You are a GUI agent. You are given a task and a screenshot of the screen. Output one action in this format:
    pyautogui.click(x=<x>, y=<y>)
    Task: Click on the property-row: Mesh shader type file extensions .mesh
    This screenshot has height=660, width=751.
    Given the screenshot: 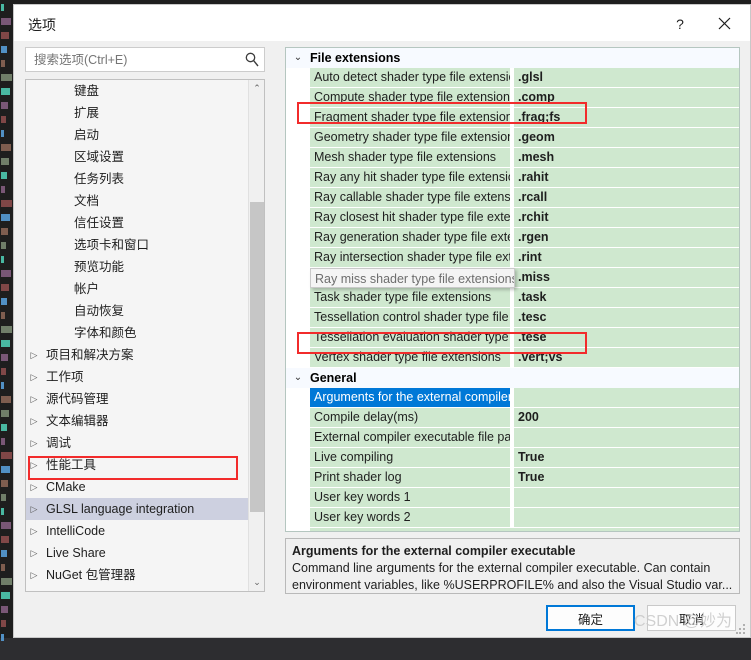 What is the action you would take?
    pyautogui.click(x=512, y=158)
    